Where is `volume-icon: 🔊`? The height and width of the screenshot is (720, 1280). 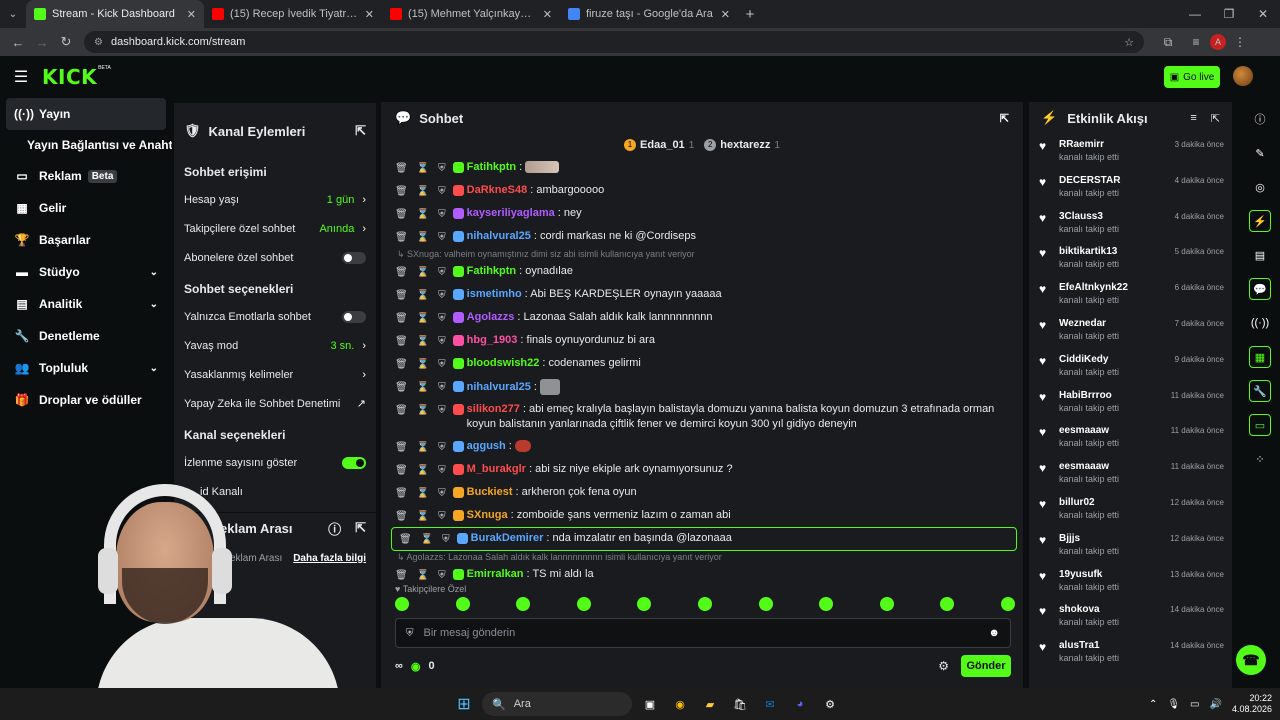 volume-icon: 🔊 is located at coordinates (1216, 704).